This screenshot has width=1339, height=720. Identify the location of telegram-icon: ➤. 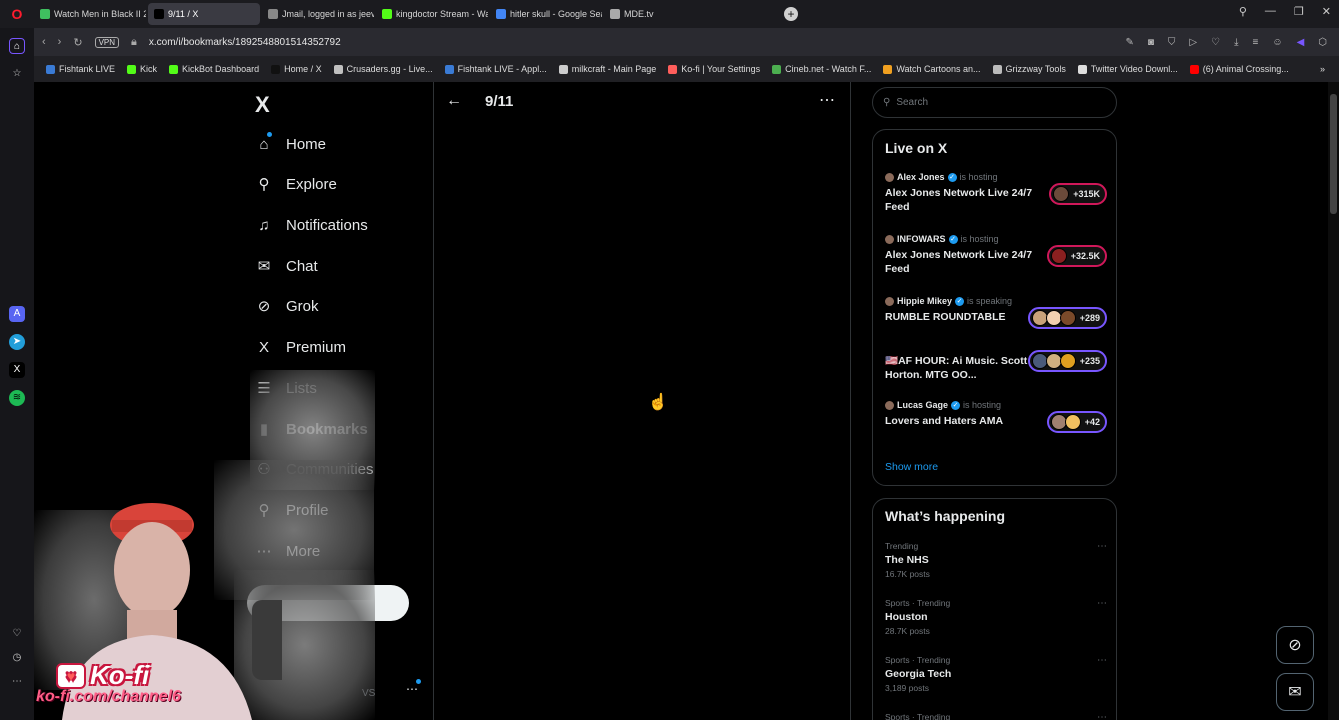
(17, 342).